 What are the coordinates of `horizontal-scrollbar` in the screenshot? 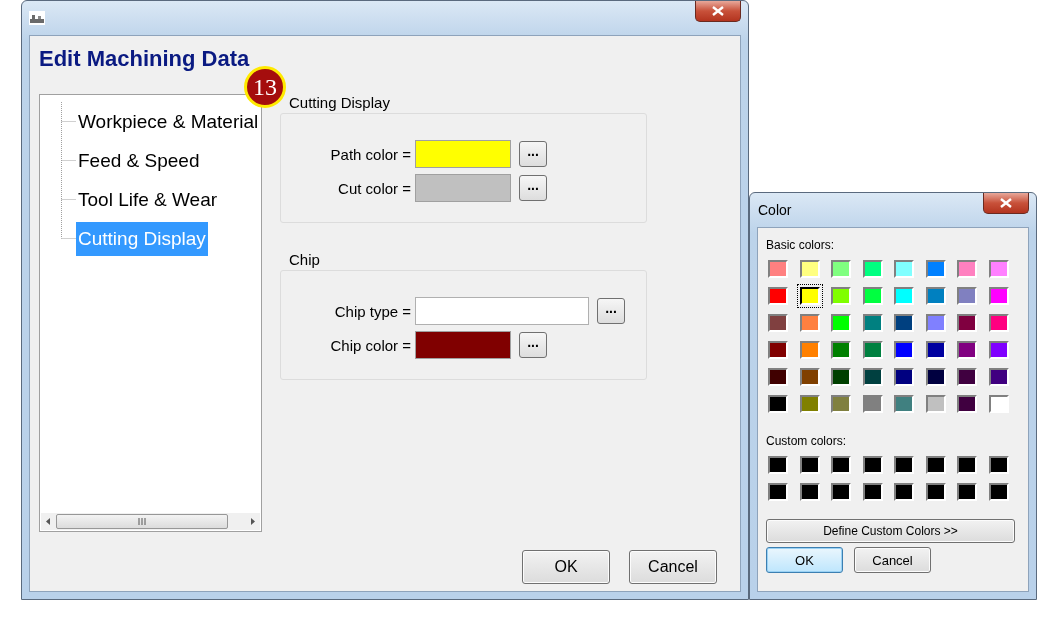 It's located at (150, 521).